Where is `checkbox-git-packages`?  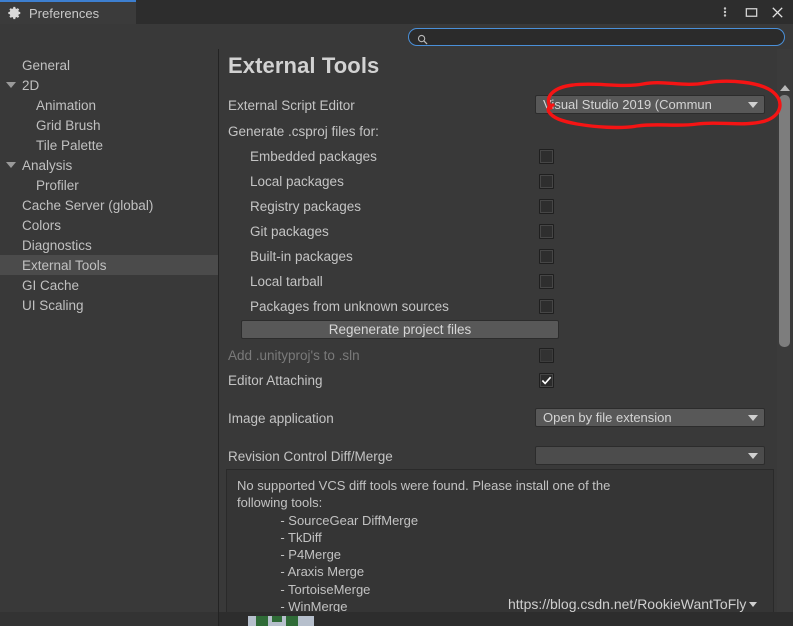 checkbox-git-packages is located at coordinates (546, 231).